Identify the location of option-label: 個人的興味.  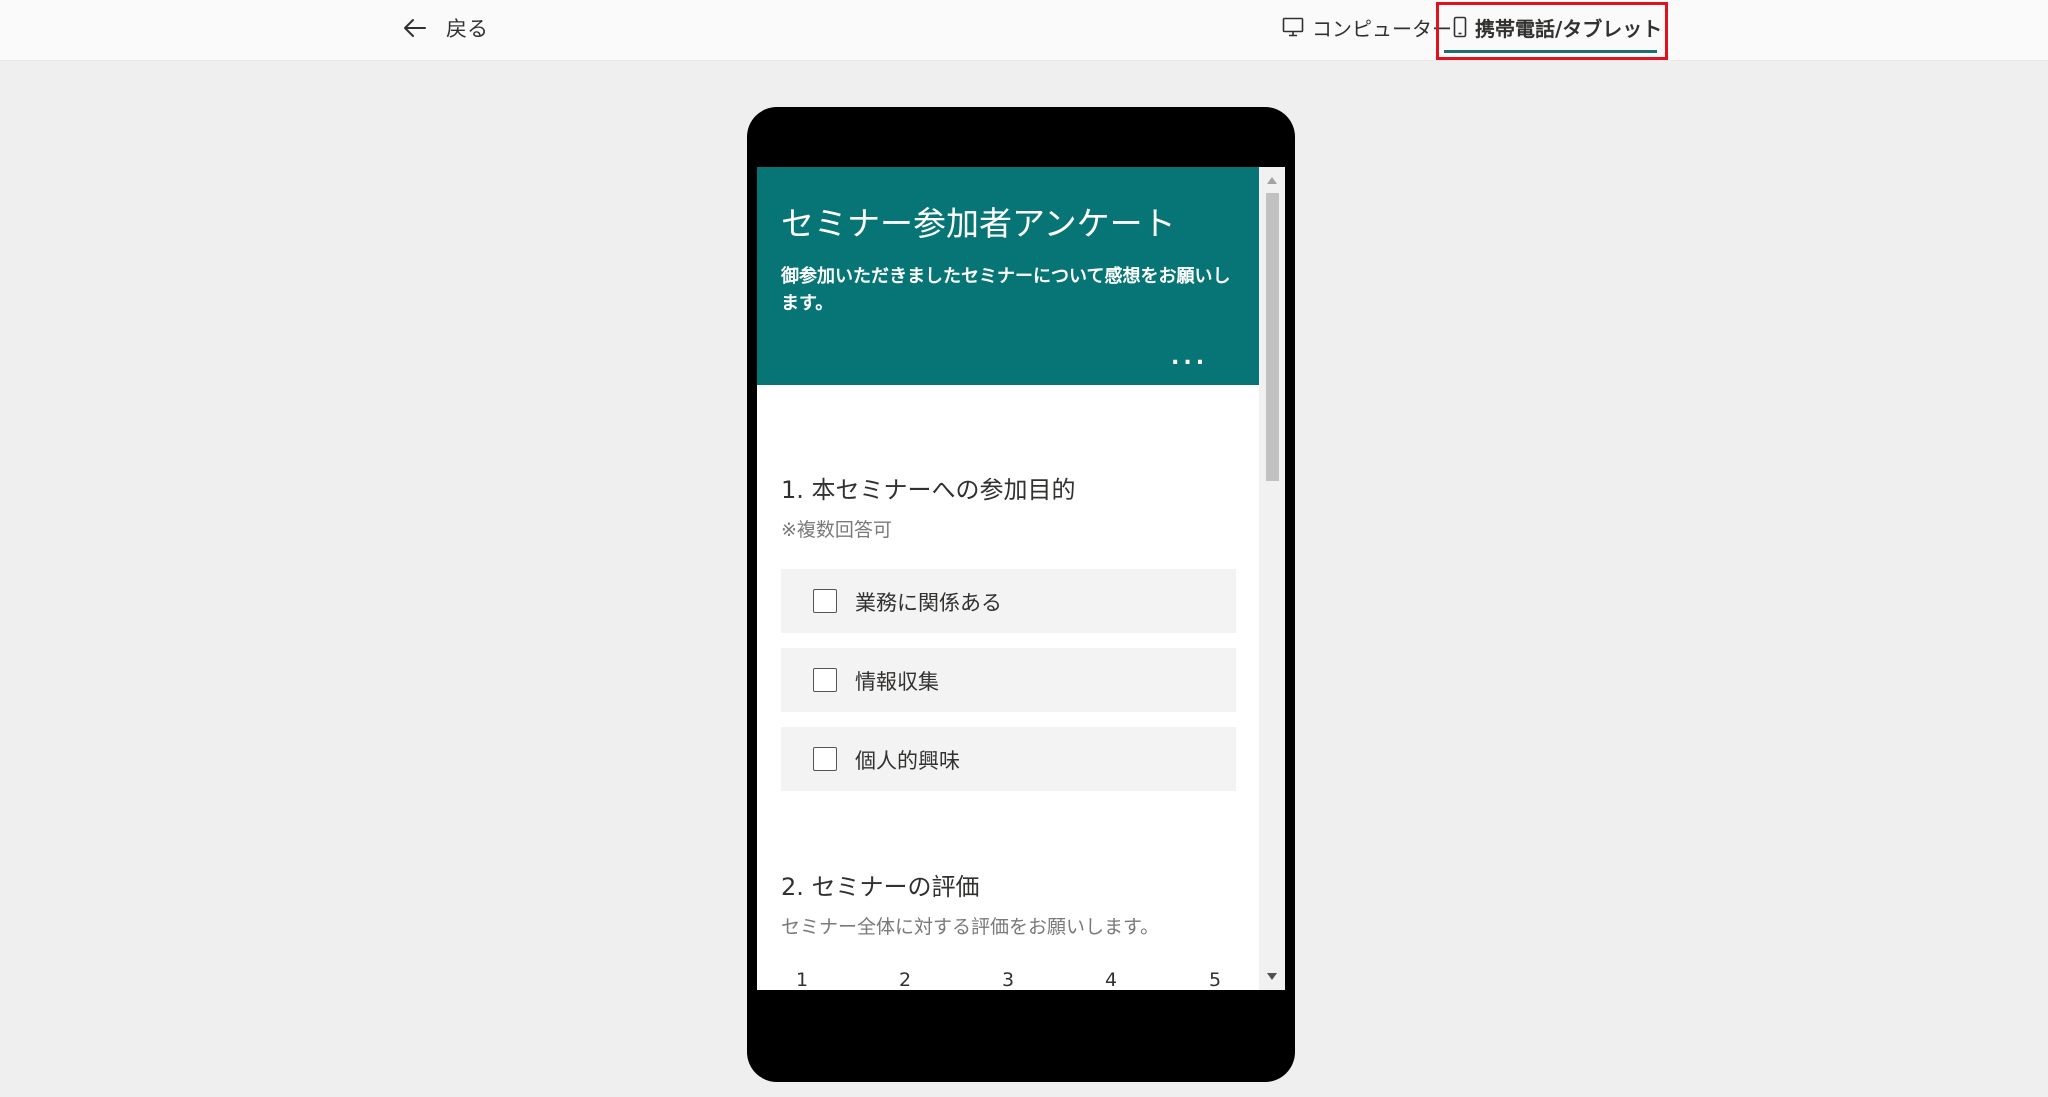
(907, 761).